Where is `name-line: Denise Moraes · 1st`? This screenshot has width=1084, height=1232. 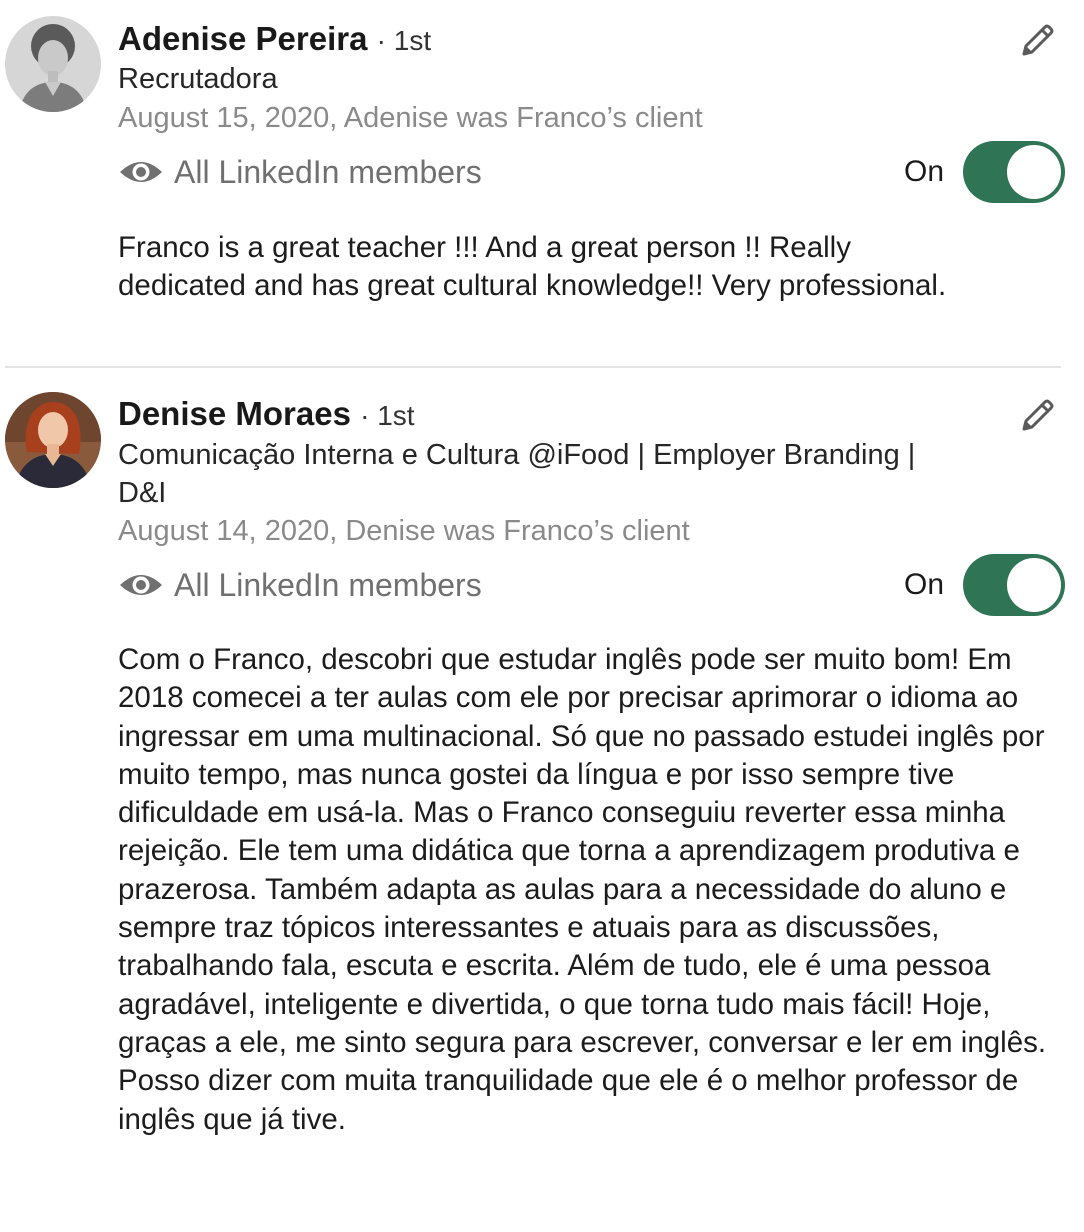 name-line: Denise Moraes · 1st is located at coordinates (266, 415).